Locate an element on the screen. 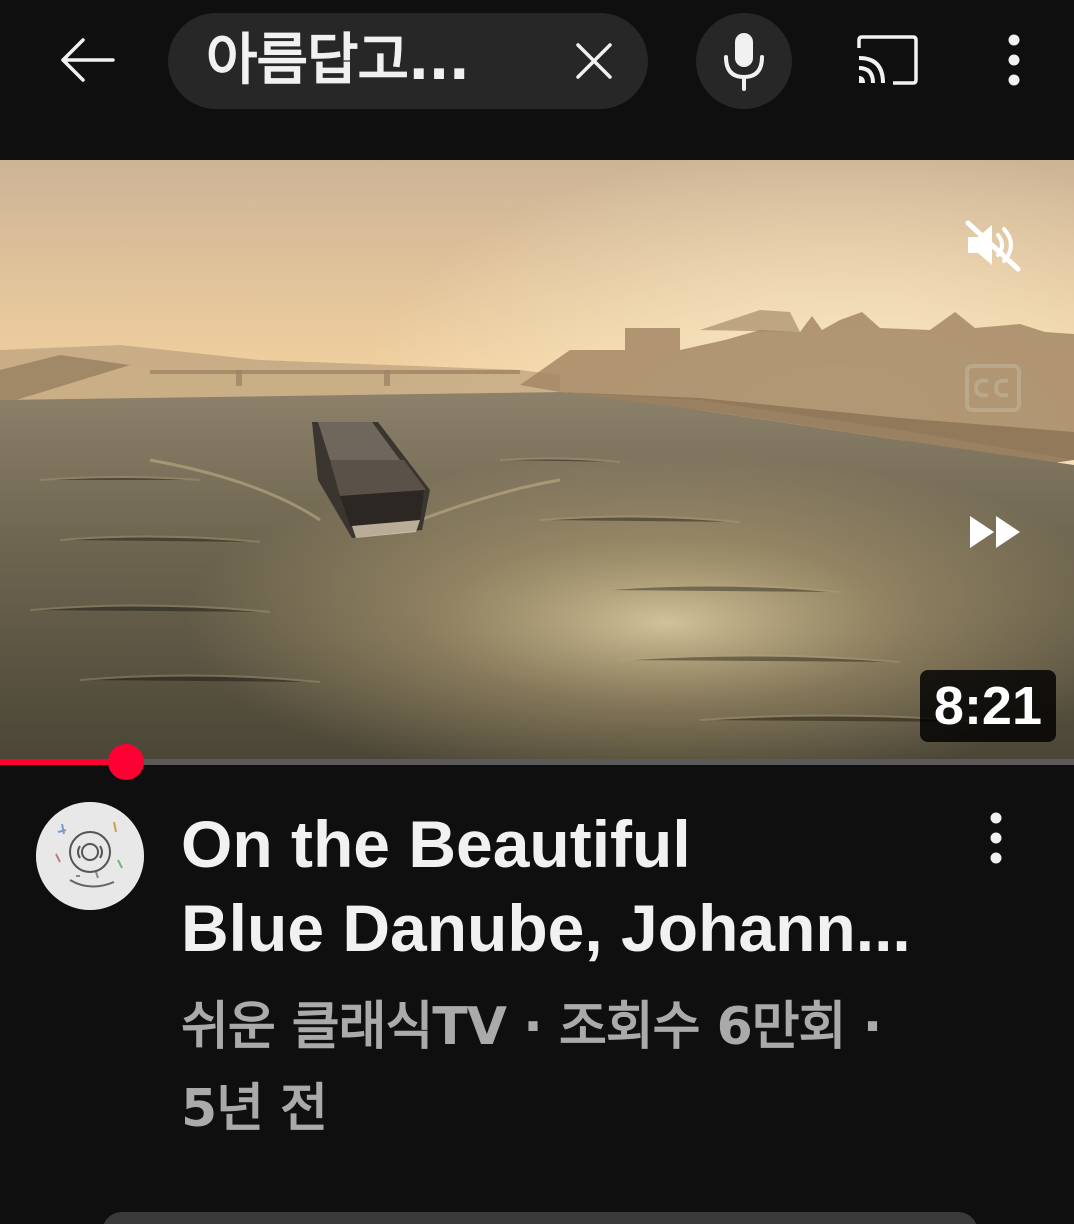 The height and width of the screenshot is (1224, 1074). closed-captions-icon is located at coordinates (993, 388).